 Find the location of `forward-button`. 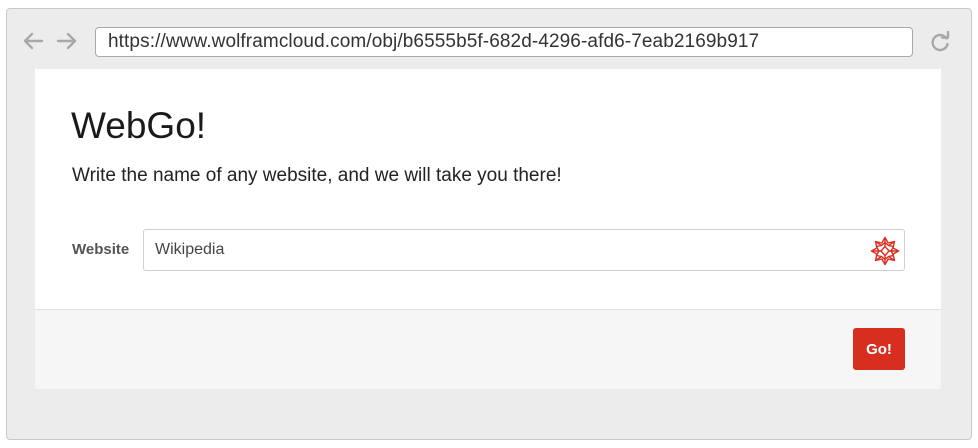

forward-button is located at coordinates (67, 41).